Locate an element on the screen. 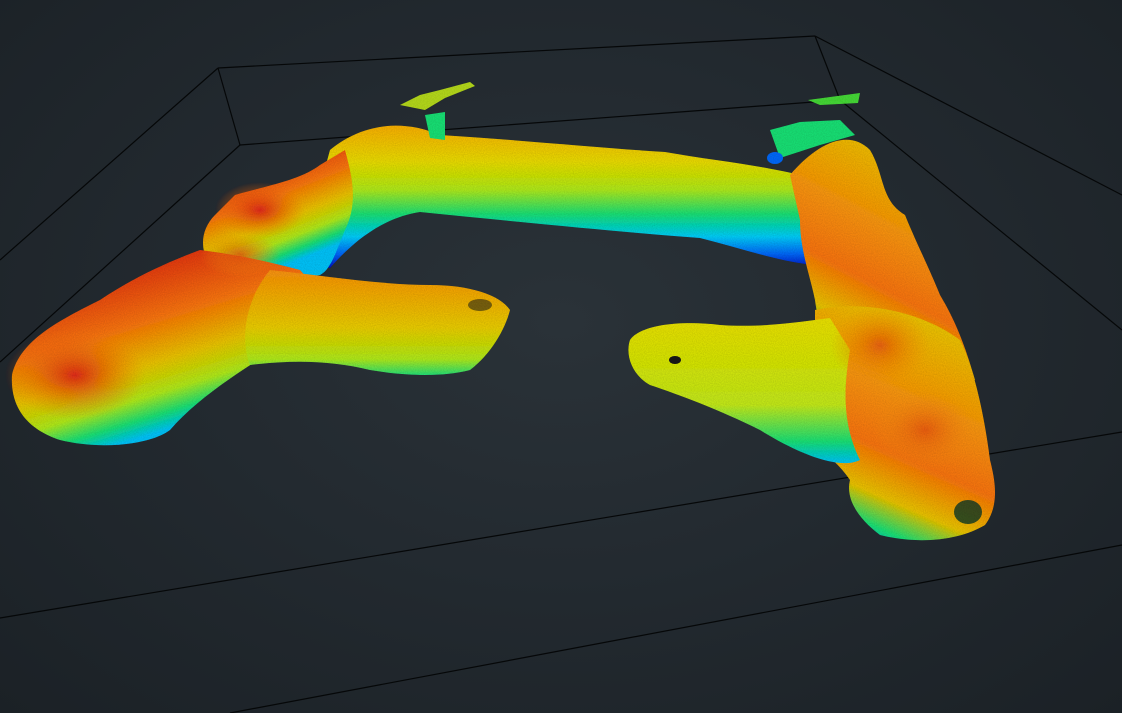 Image resolution: width=1122 pixels, height=713 pixels. right-branch is located at coordinates (744, 391).